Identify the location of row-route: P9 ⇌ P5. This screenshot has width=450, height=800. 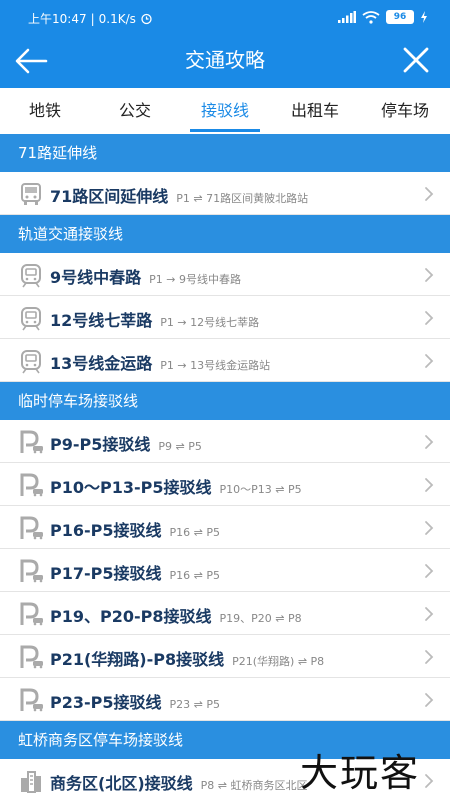
(180, 446).